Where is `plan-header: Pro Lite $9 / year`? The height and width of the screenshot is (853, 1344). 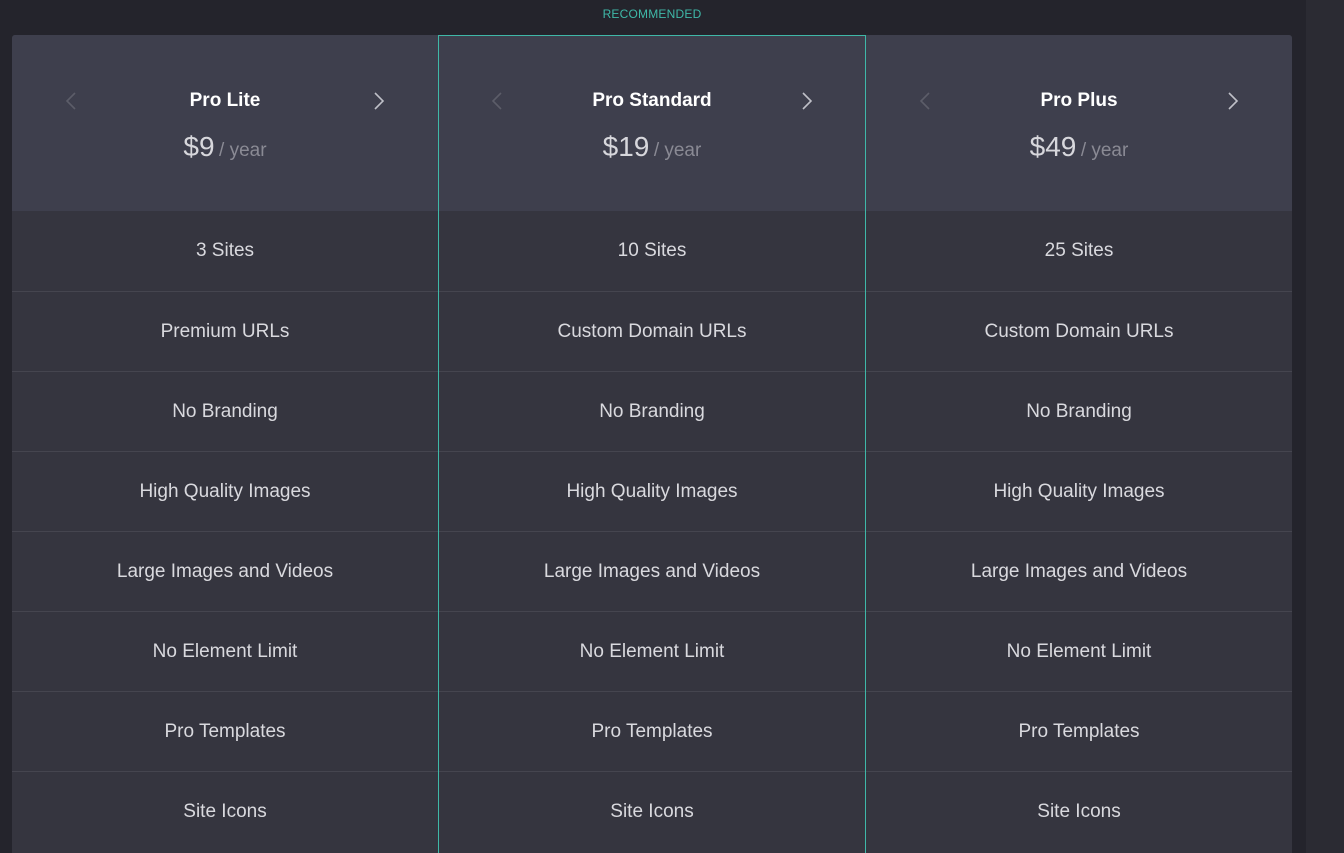 plan-header: Pro Lite $9 / year is located at coordinates (225, 123).